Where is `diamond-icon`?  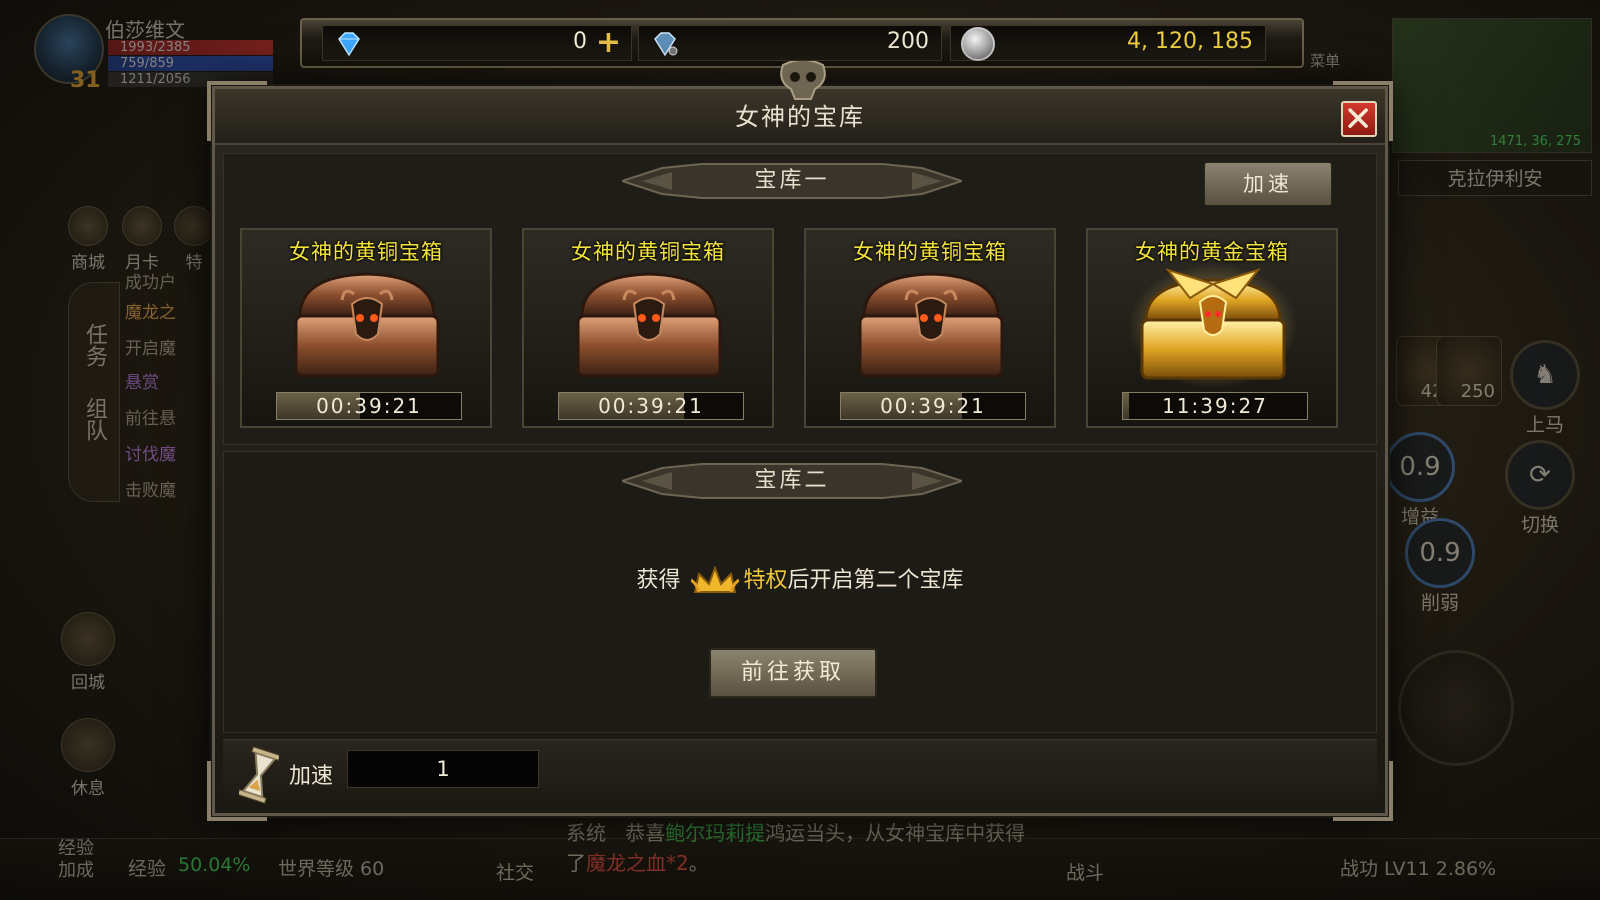 diamond-icon is located at coordinates (349, 44).